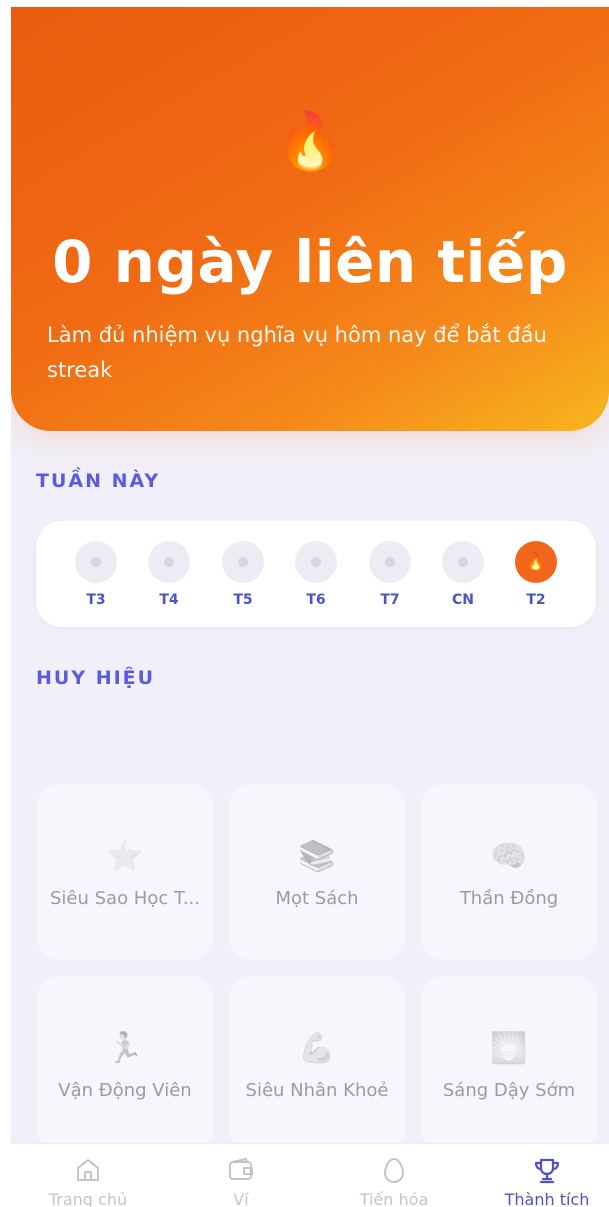 This screenshot has width=609, height=1207. I want to click on week-streak-card: T3 T4 T5 T6 T7 CN 🔥 T2, so click(316, 574).